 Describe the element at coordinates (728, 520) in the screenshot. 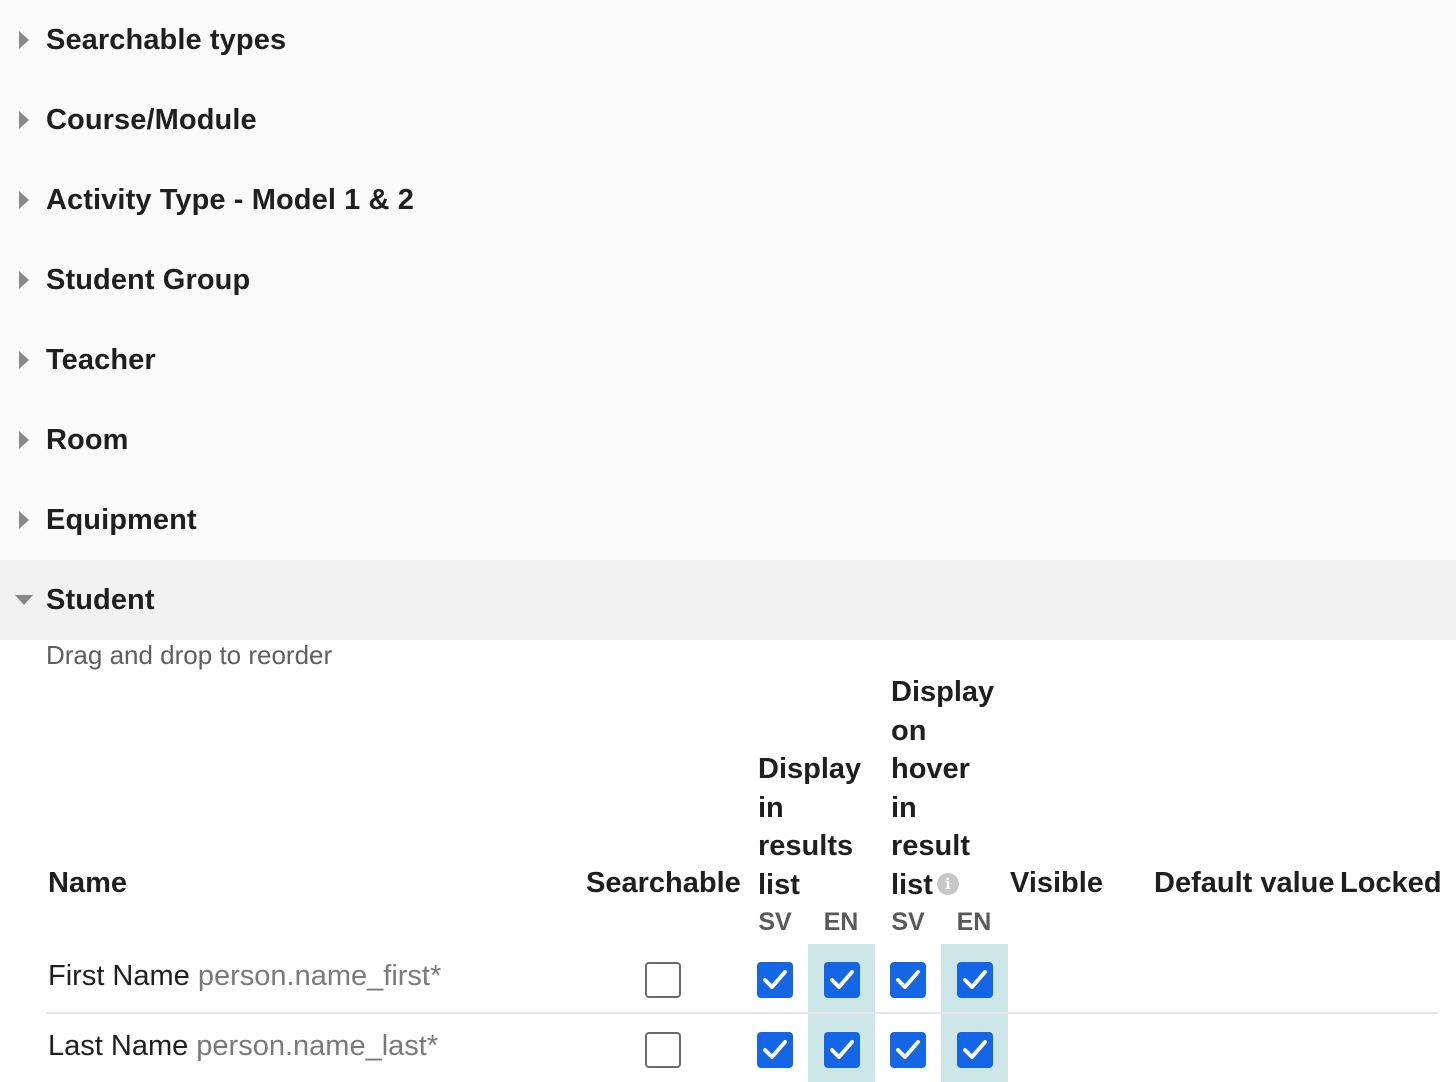

I see `accordion-equipment: Equipment` at that location.